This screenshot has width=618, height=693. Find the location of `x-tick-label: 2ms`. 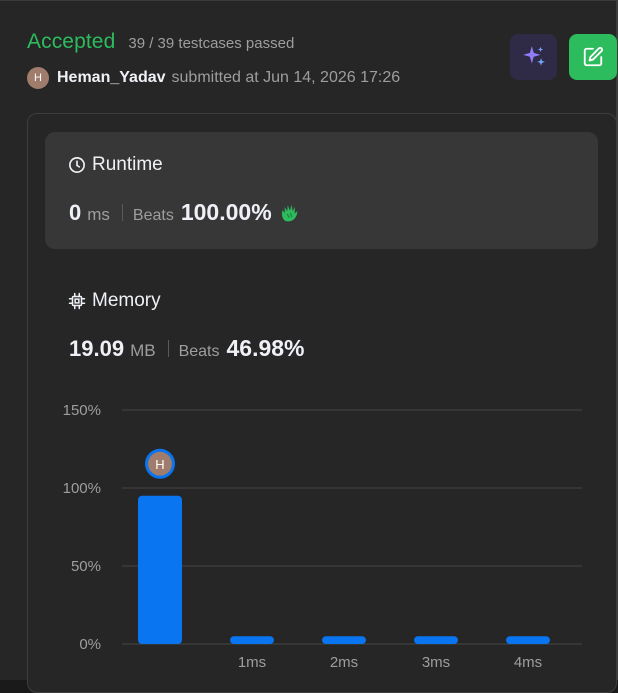

x-tick-label: 2ms is located at coordinates (344, 662).